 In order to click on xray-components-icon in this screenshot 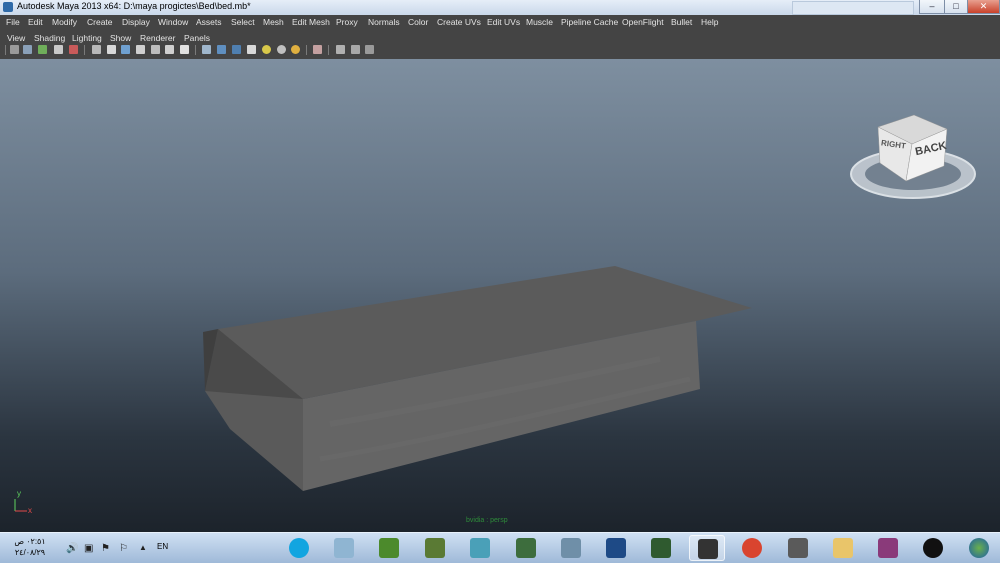, I will do `click(355, 49)`.